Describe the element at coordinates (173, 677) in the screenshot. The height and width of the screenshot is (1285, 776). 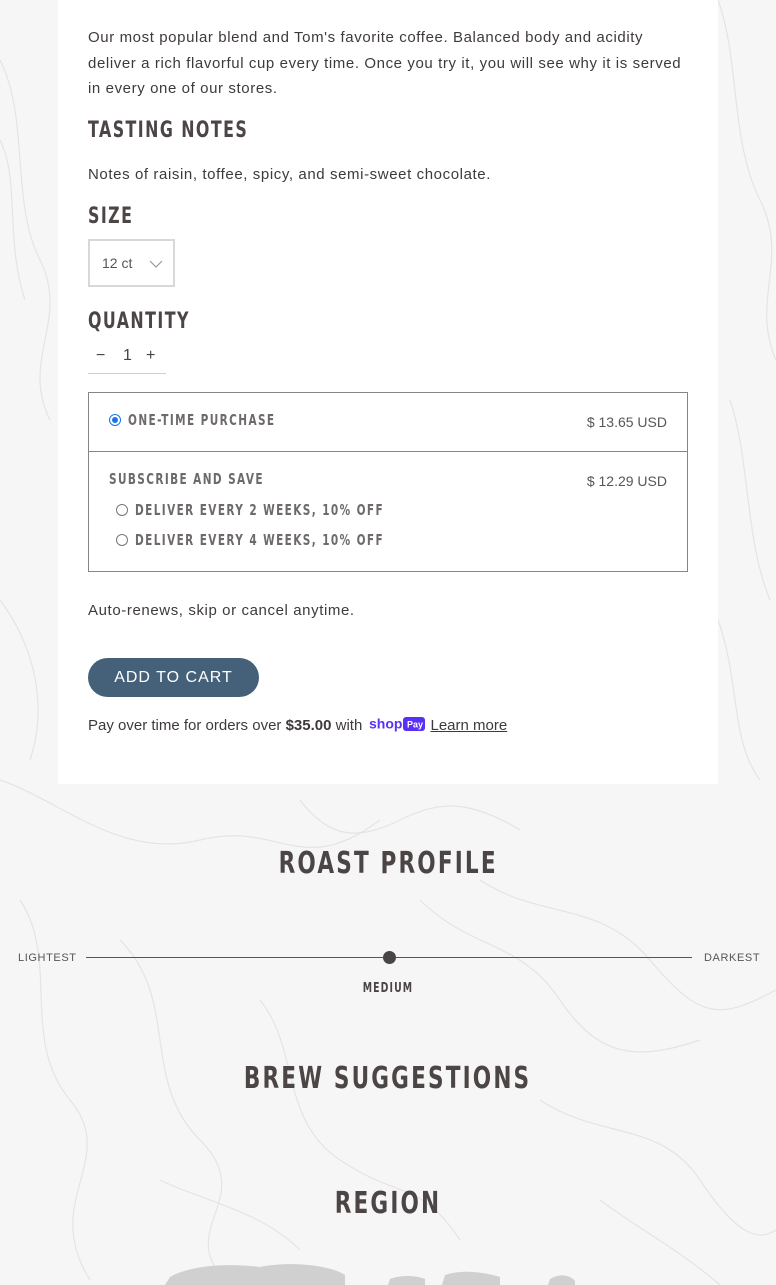
I see `add-to-cart-button: ADD TO CART` at that location.